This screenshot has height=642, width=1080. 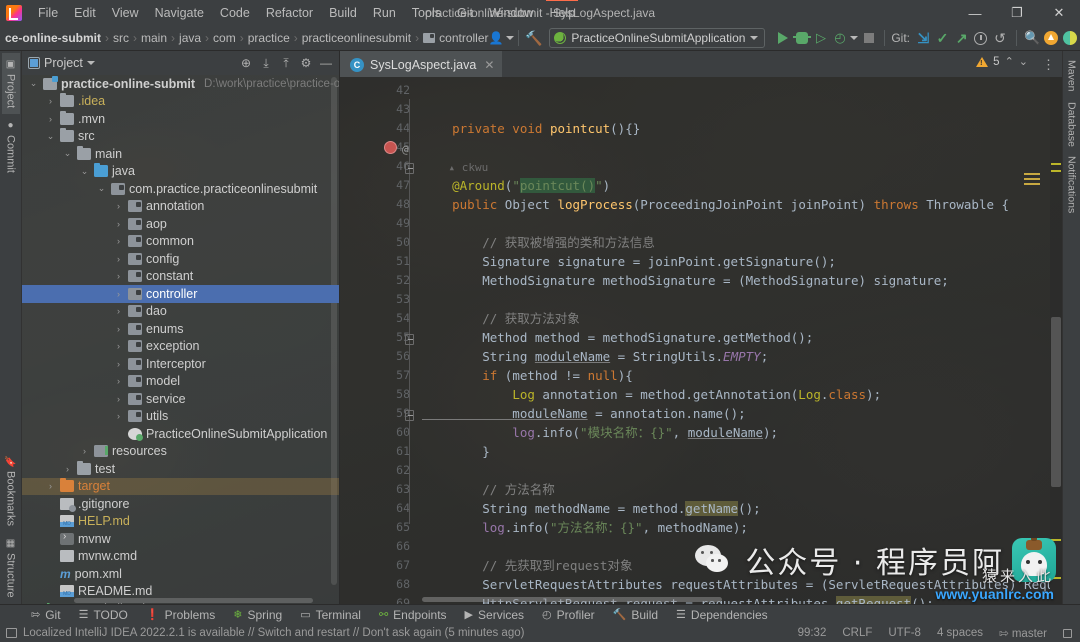 I want to click on toolwindow-todo: ☰ TODO, so click(x=103, y=614).